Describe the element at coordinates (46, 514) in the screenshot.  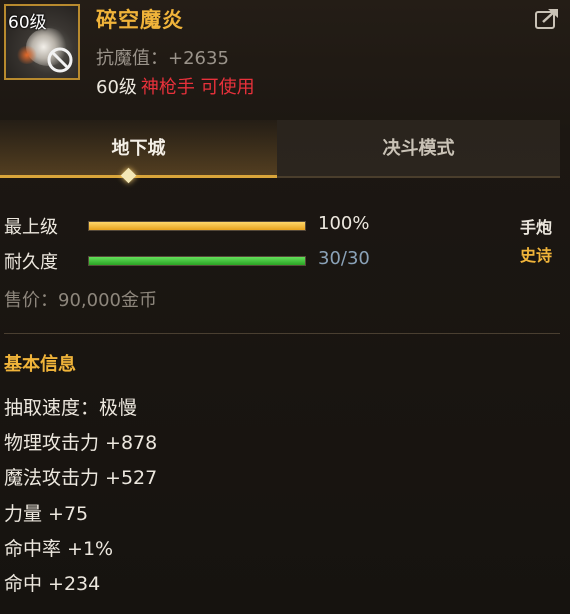
I see `stat-line: 力量 +75` at that location.